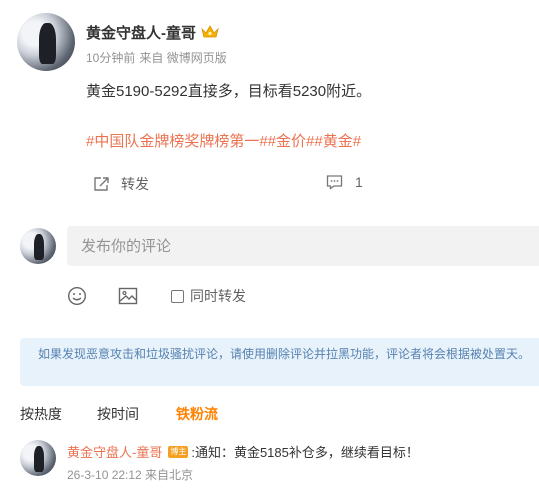 This screenshot has height=490, width=539. What do you see at coordinates (210, 31) in the screenshot?
I see `crown-icon` at bounding box center [210, 31].